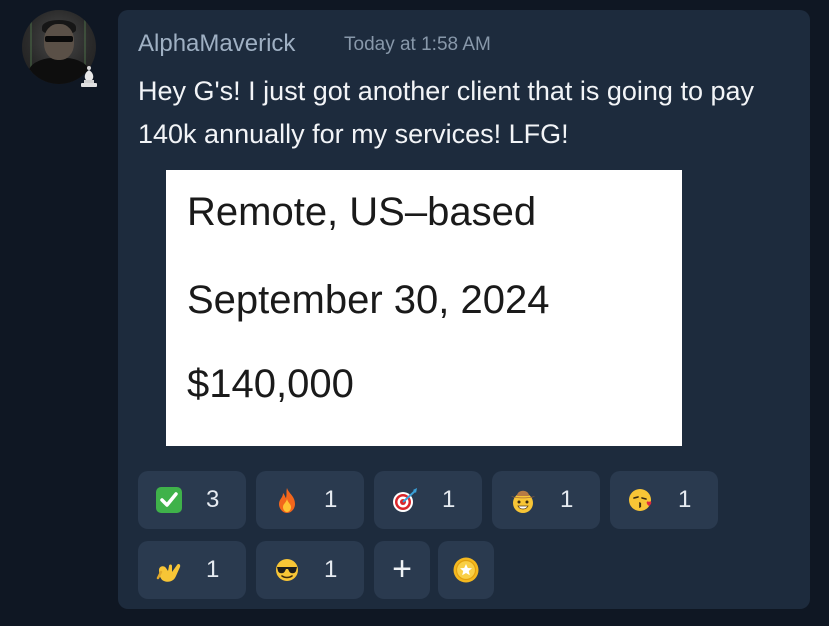  I want to click on attachment-location: Remote, US–based, so click(362, 212).